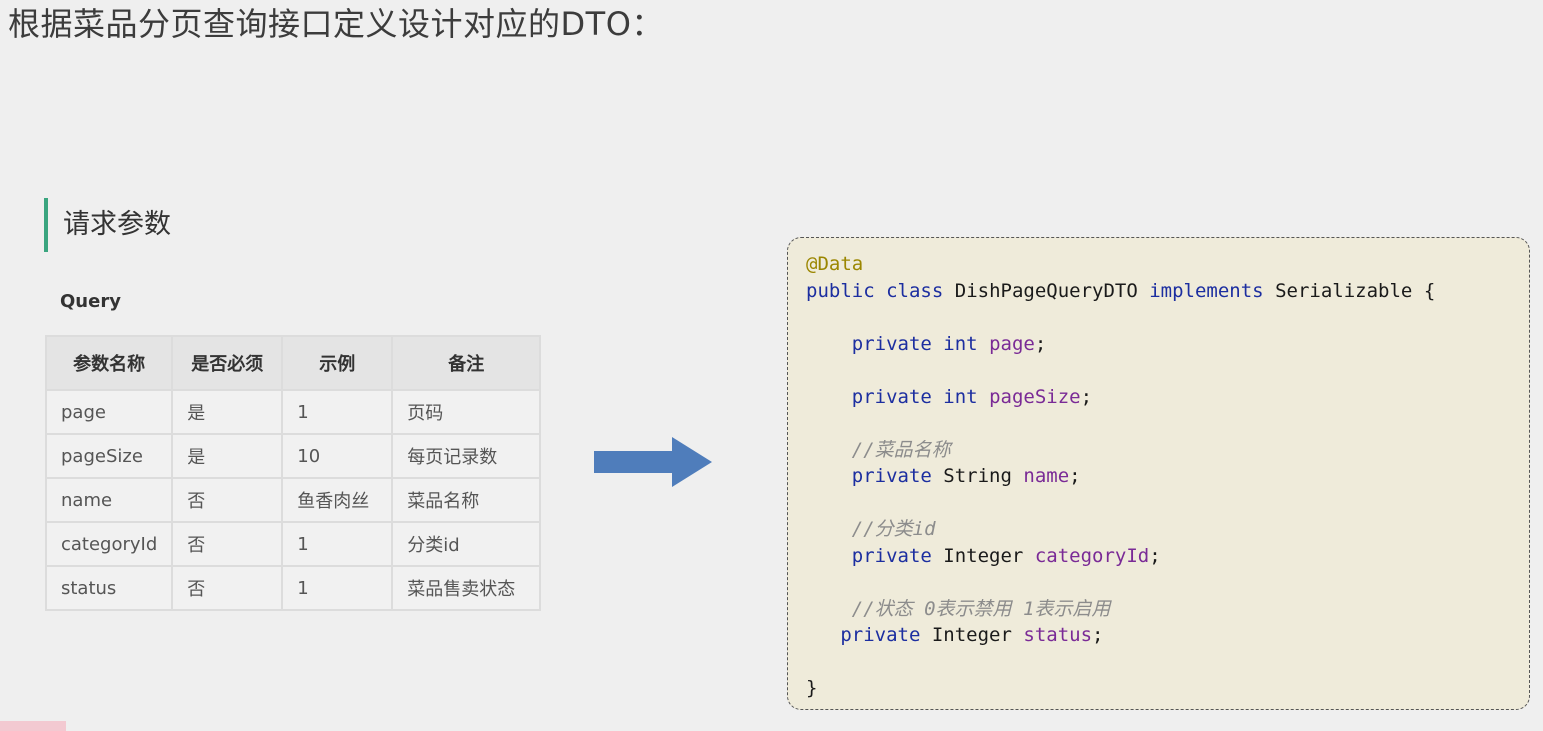  I want to click on table-row: page 是 1 页码, so click(293, 412).